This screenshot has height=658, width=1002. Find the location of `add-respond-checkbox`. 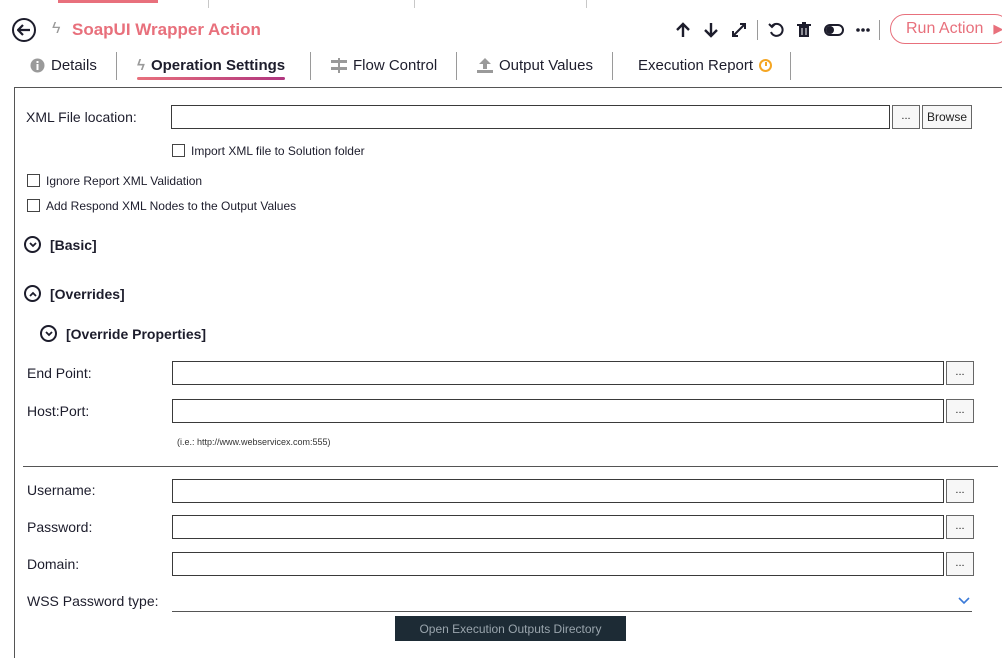

add-respond-checkbox is located at coordinates (33, 205).